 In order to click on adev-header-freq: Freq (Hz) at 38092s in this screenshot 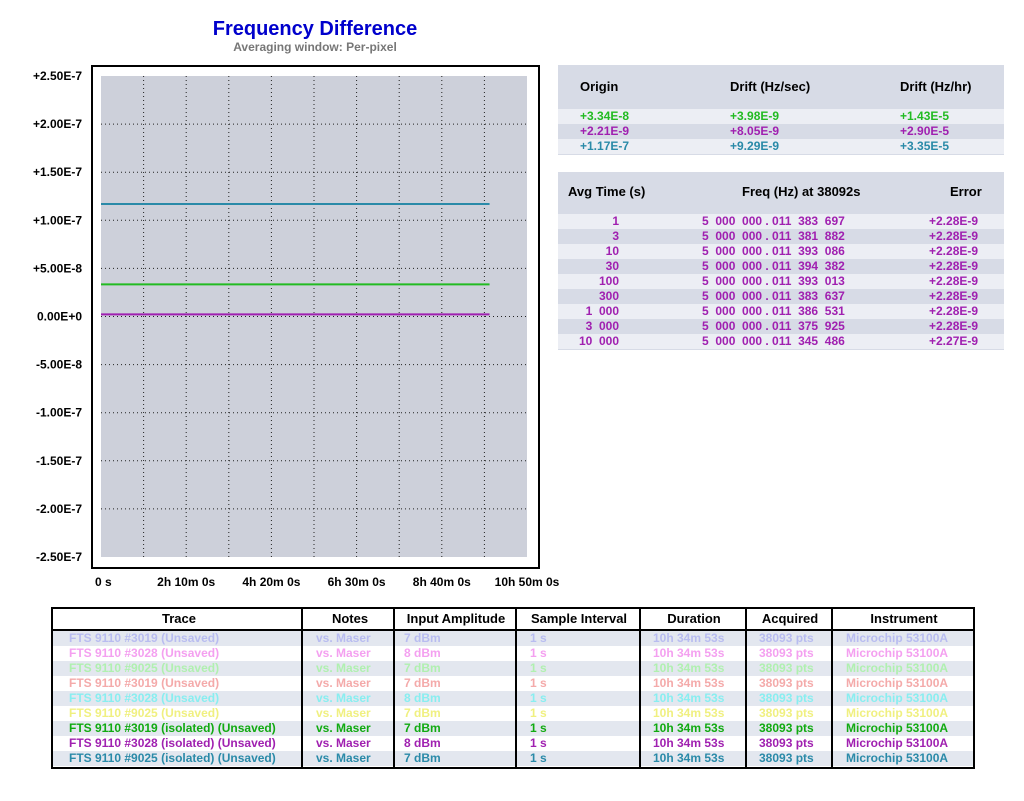, I will do `click(801, 191)`.